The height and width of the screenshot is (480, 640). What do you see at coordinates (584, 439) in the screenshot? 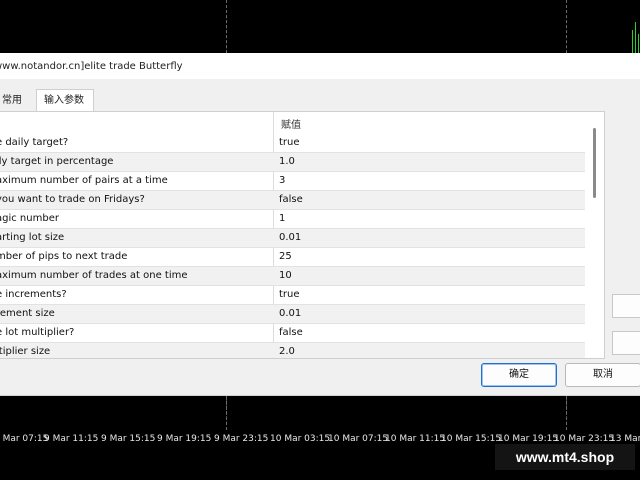
I see `time-axis-label: 10 Mar 23:15` at bounding box center [584, 439].